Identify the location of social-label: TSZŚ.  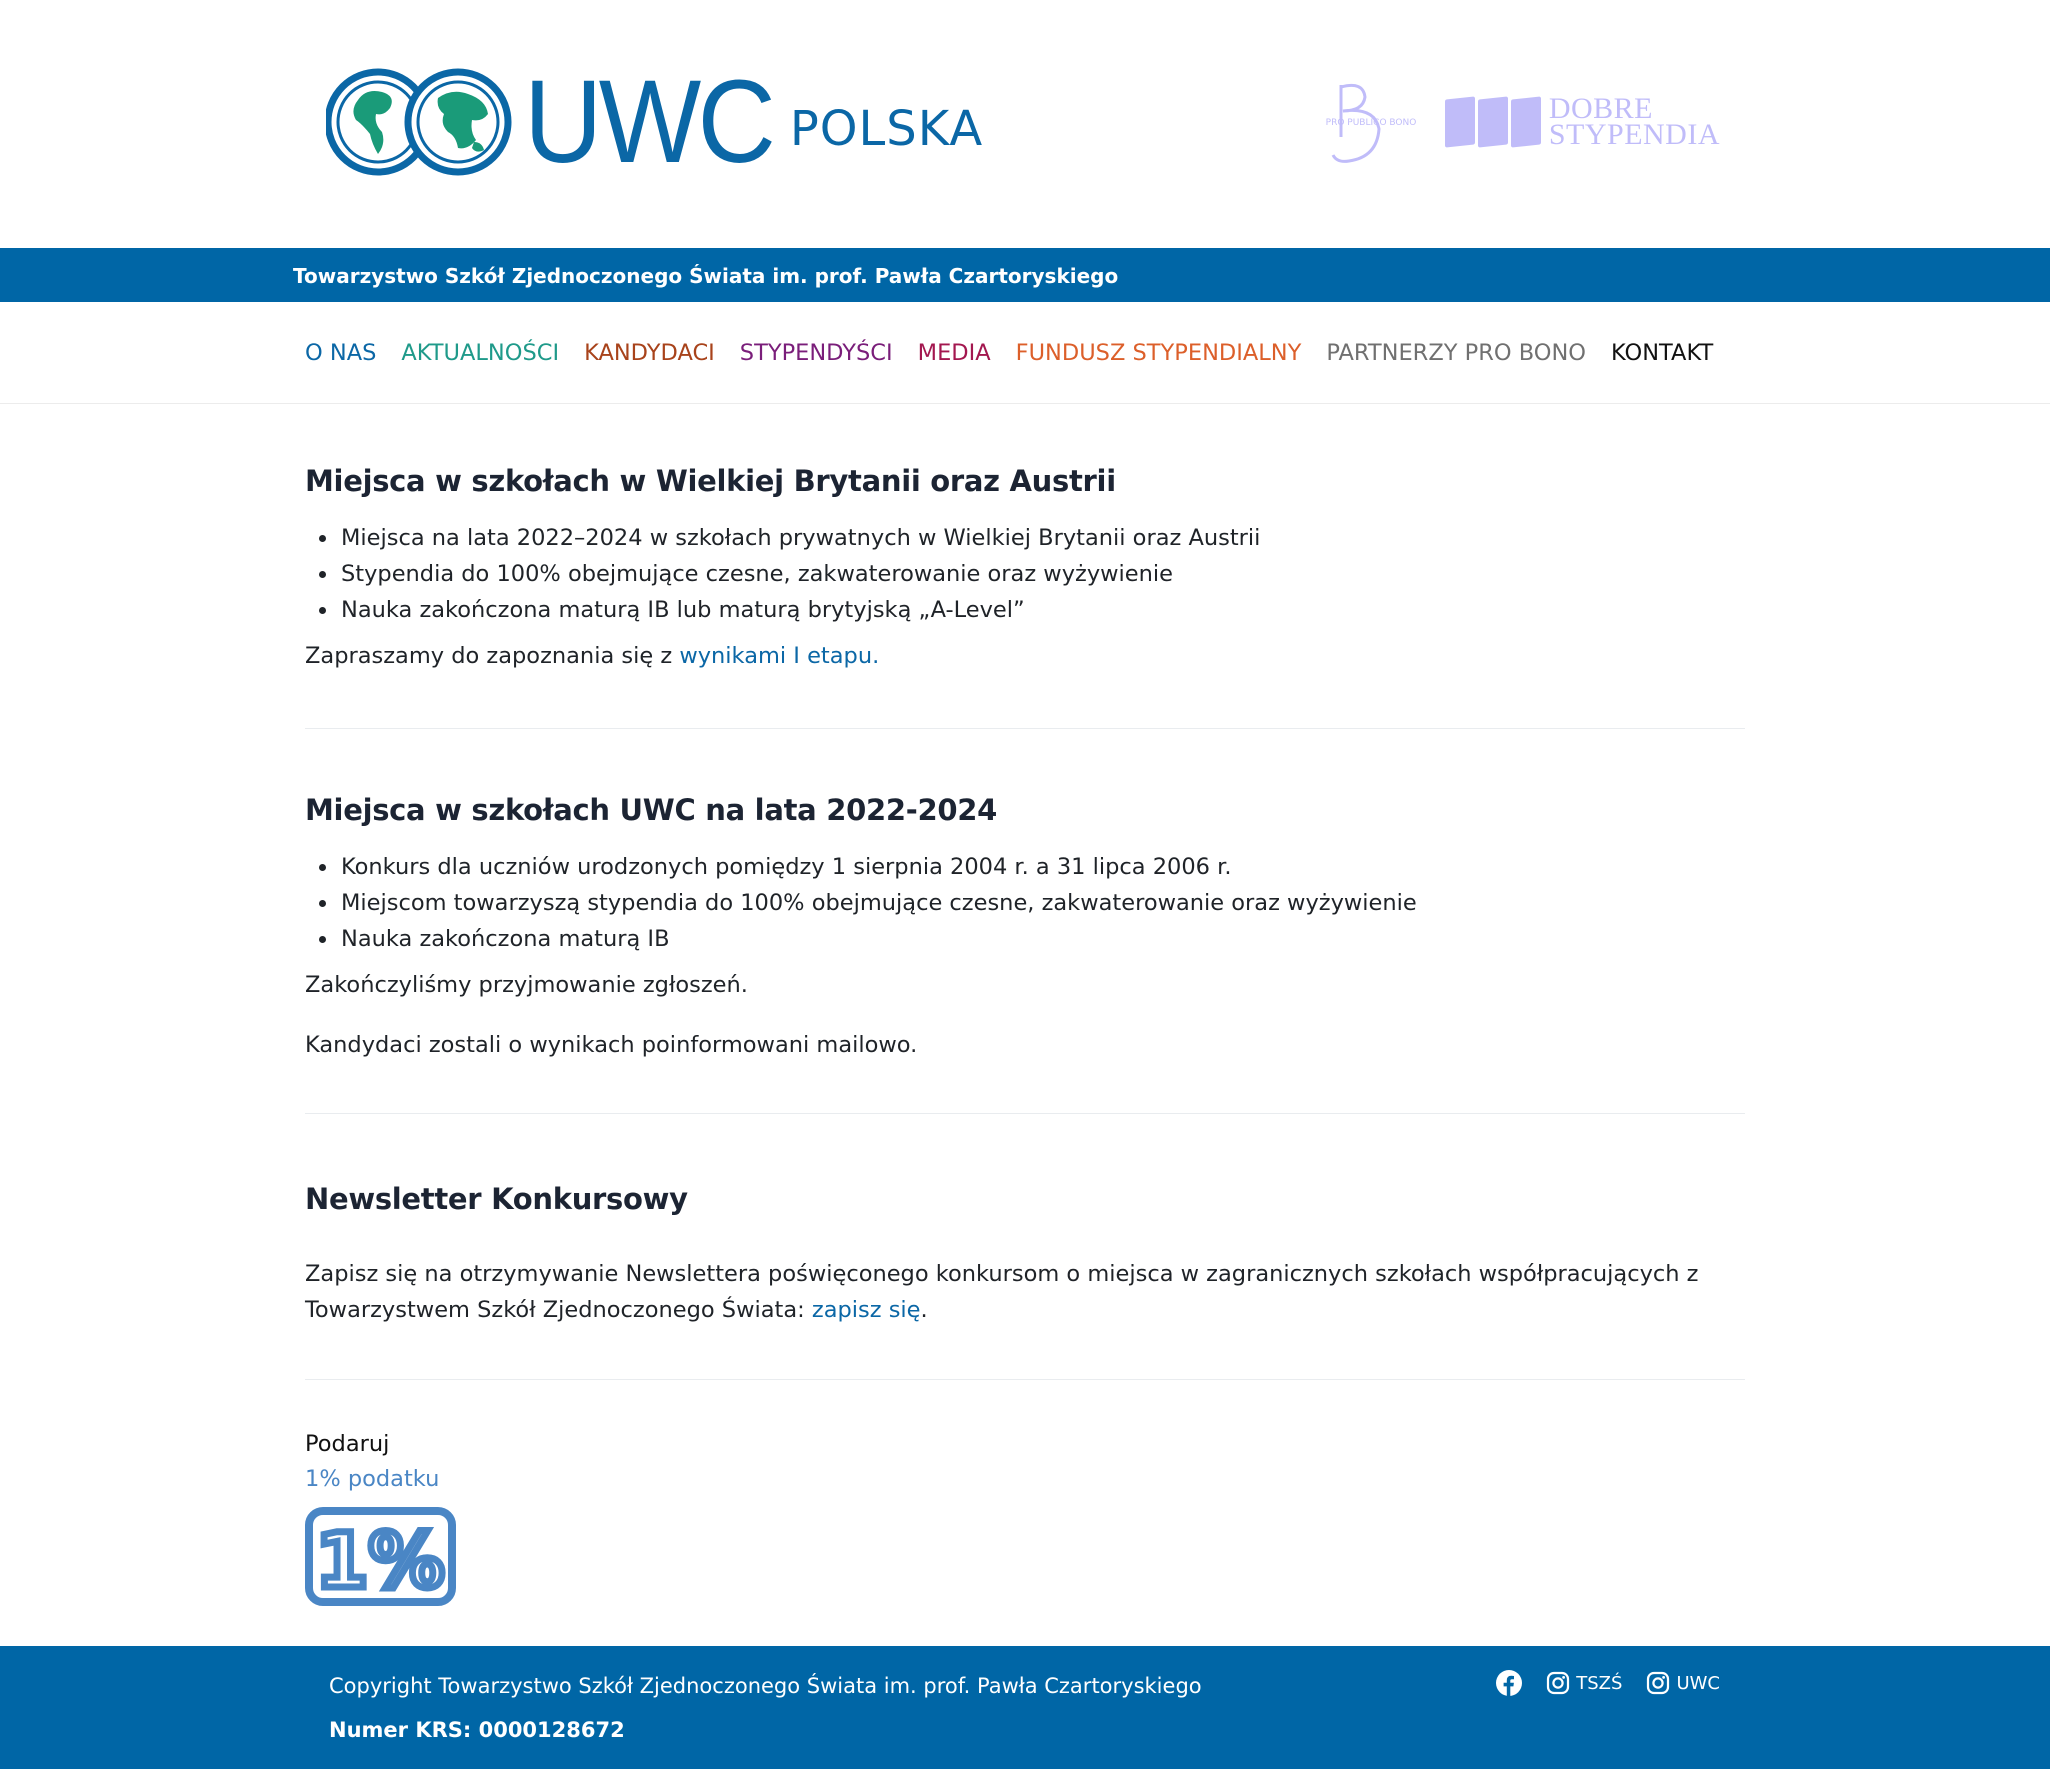
(1599, 1683).